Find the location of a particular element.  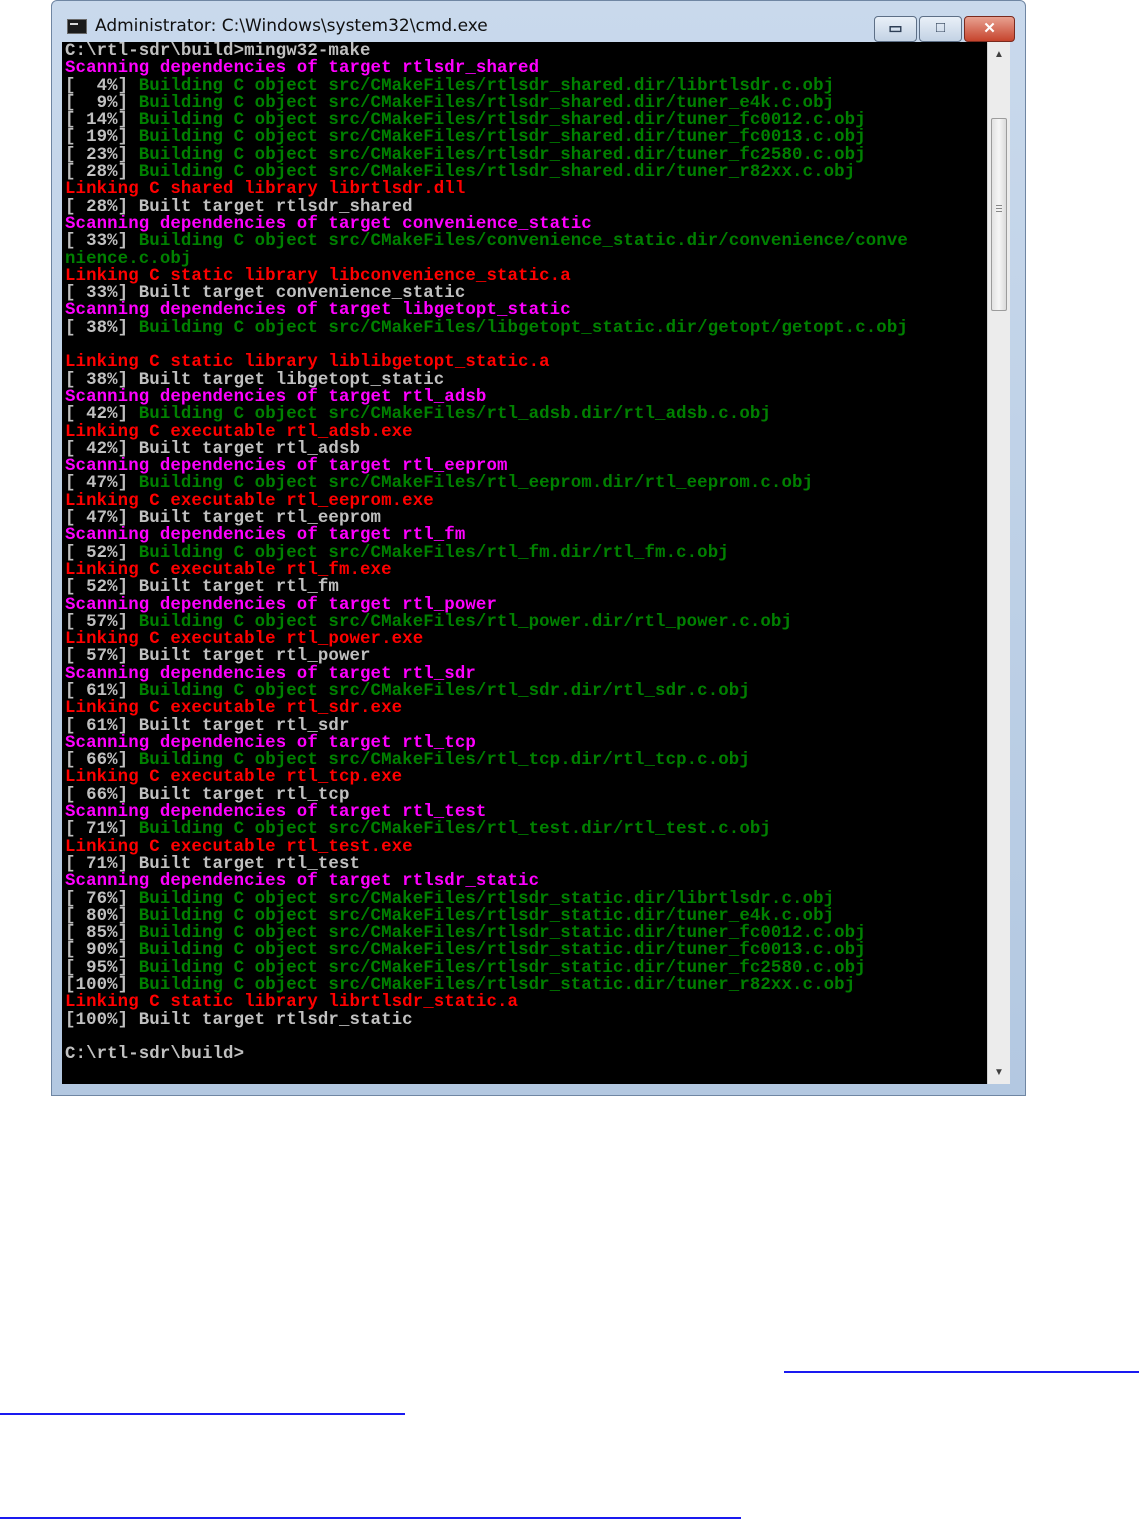

console-line: [ 38%] Built target libgetopt_static is located at coordinates (486, 380).